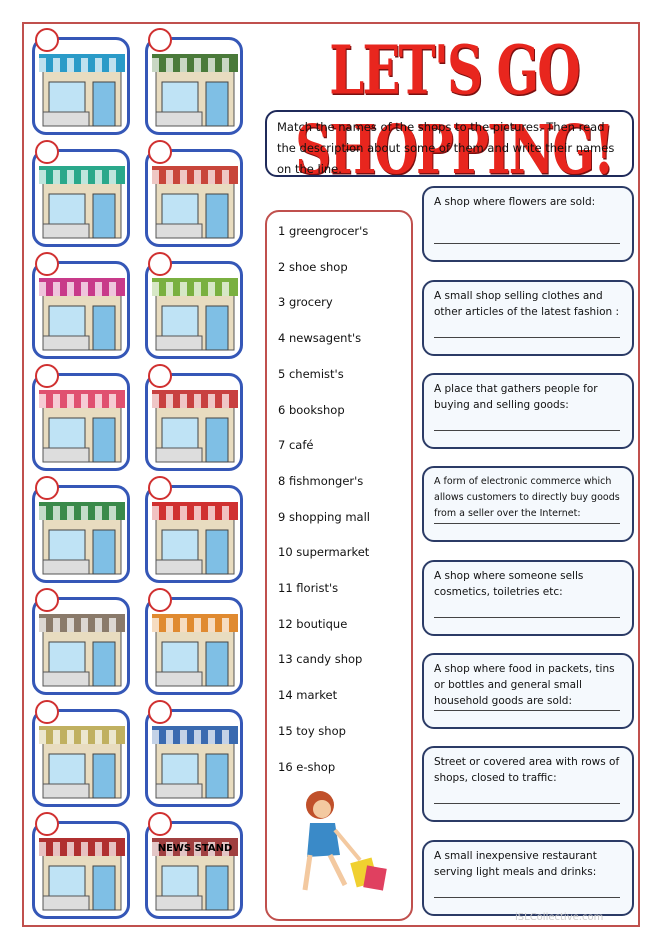 The height and width of the screenshot is (947, 652). What do you see at coordinates (313, 266) in the screenshot?
I see `shop-name-item: 2 shoe shop` at bounding box center [313, 266].